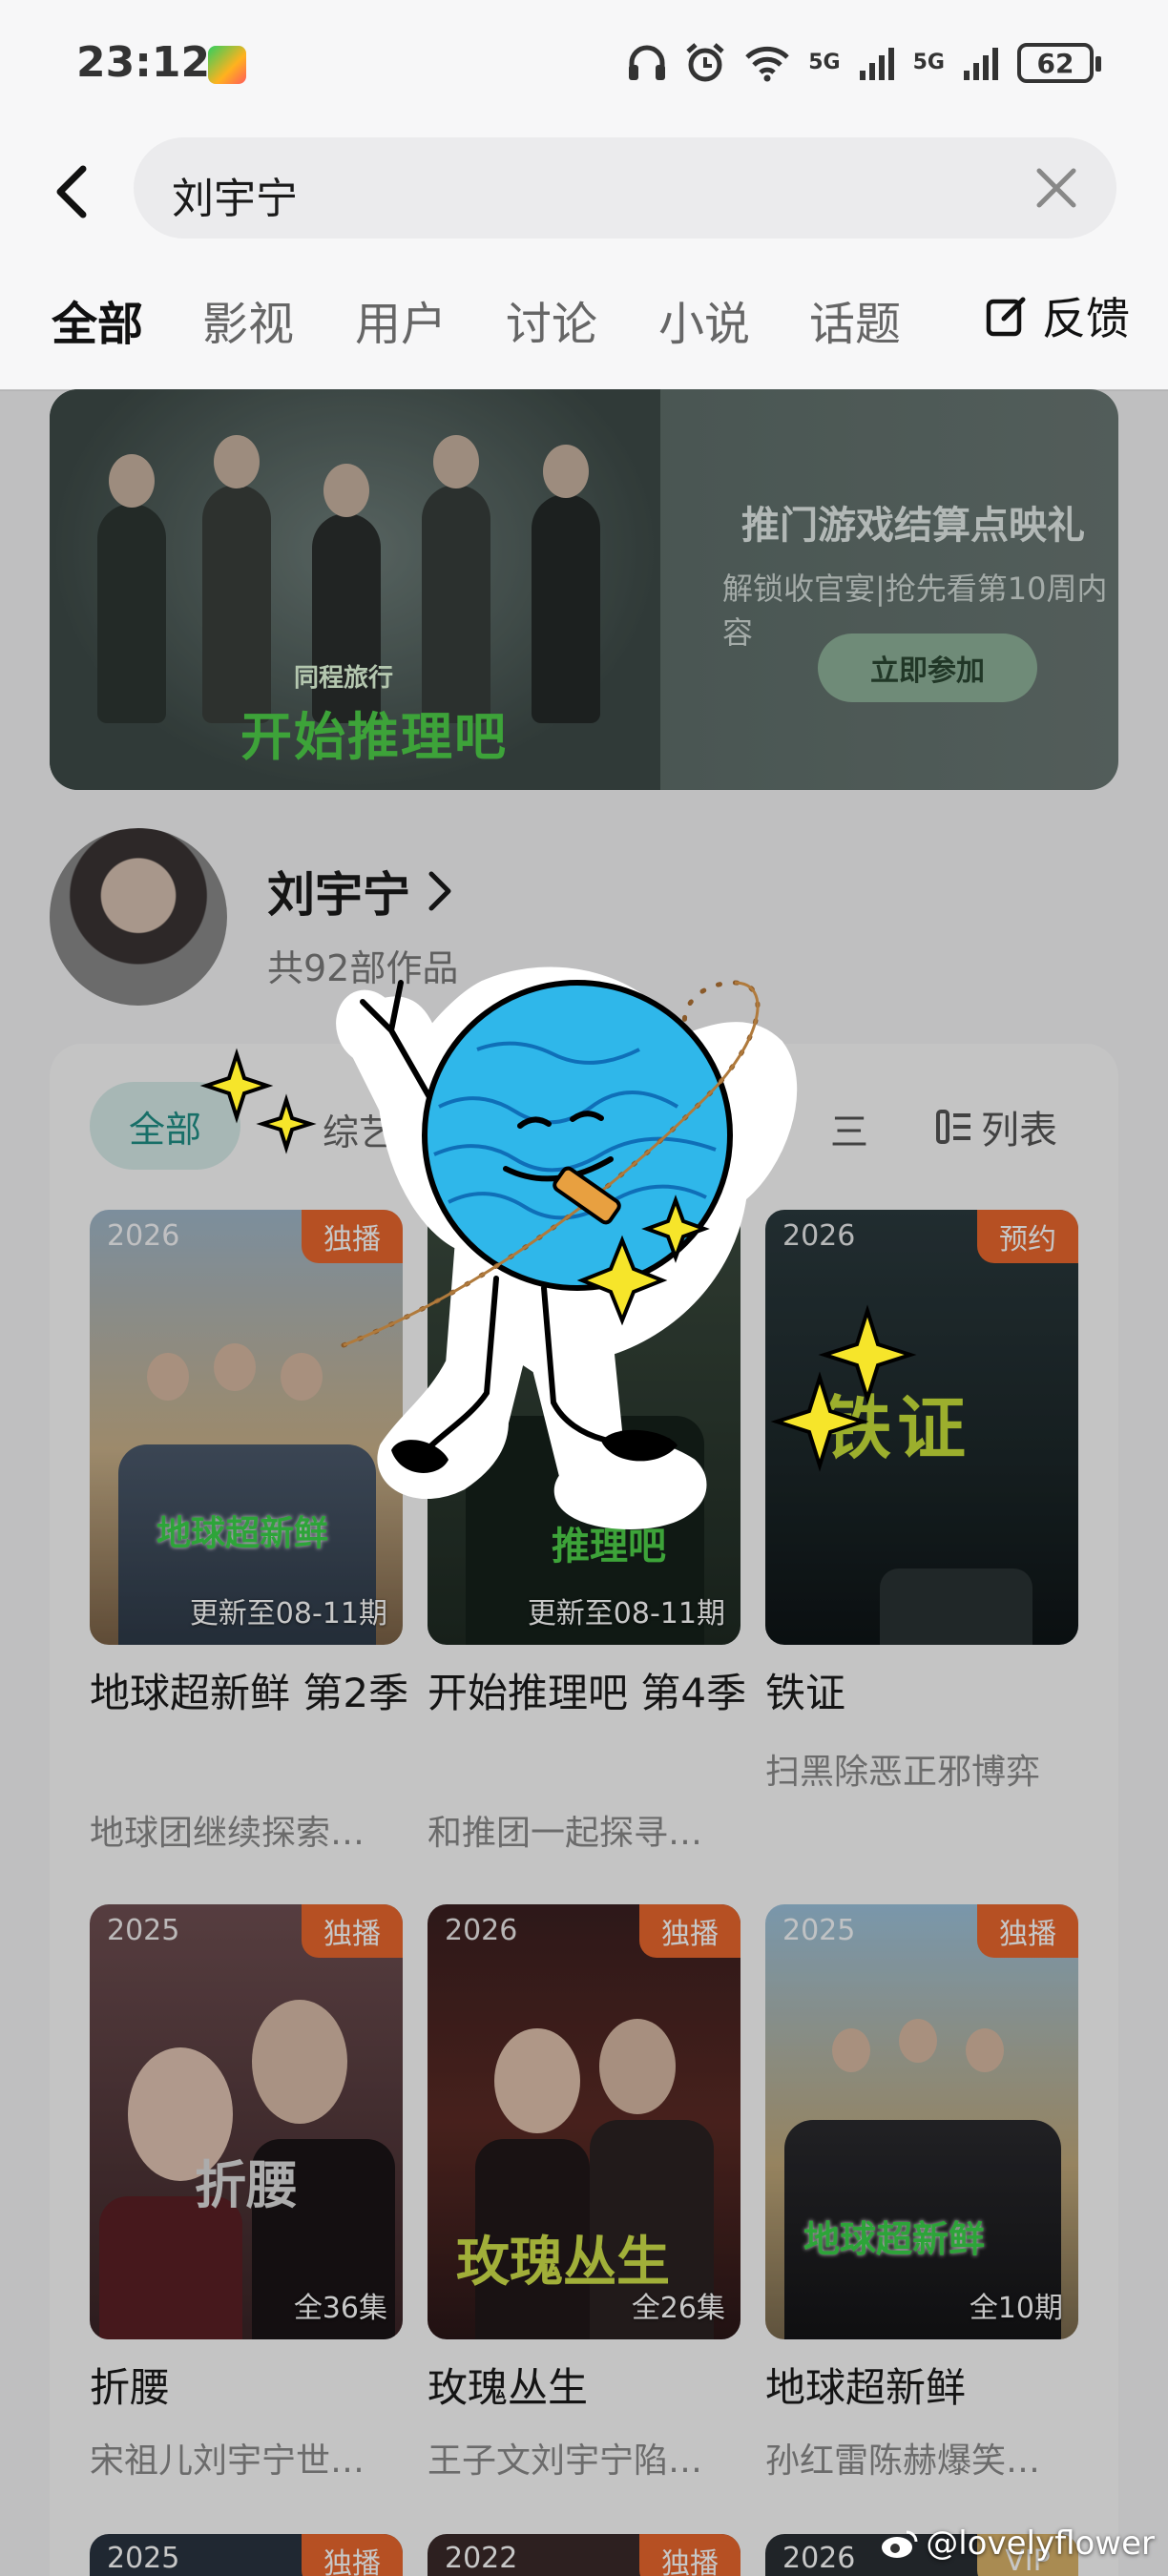 The width and height of the screenshot is (1168, 2576). What do you see at coordinates (227, 65) in the screenshot?
I see `app-badge-icon` at bounding box center [227, 65].